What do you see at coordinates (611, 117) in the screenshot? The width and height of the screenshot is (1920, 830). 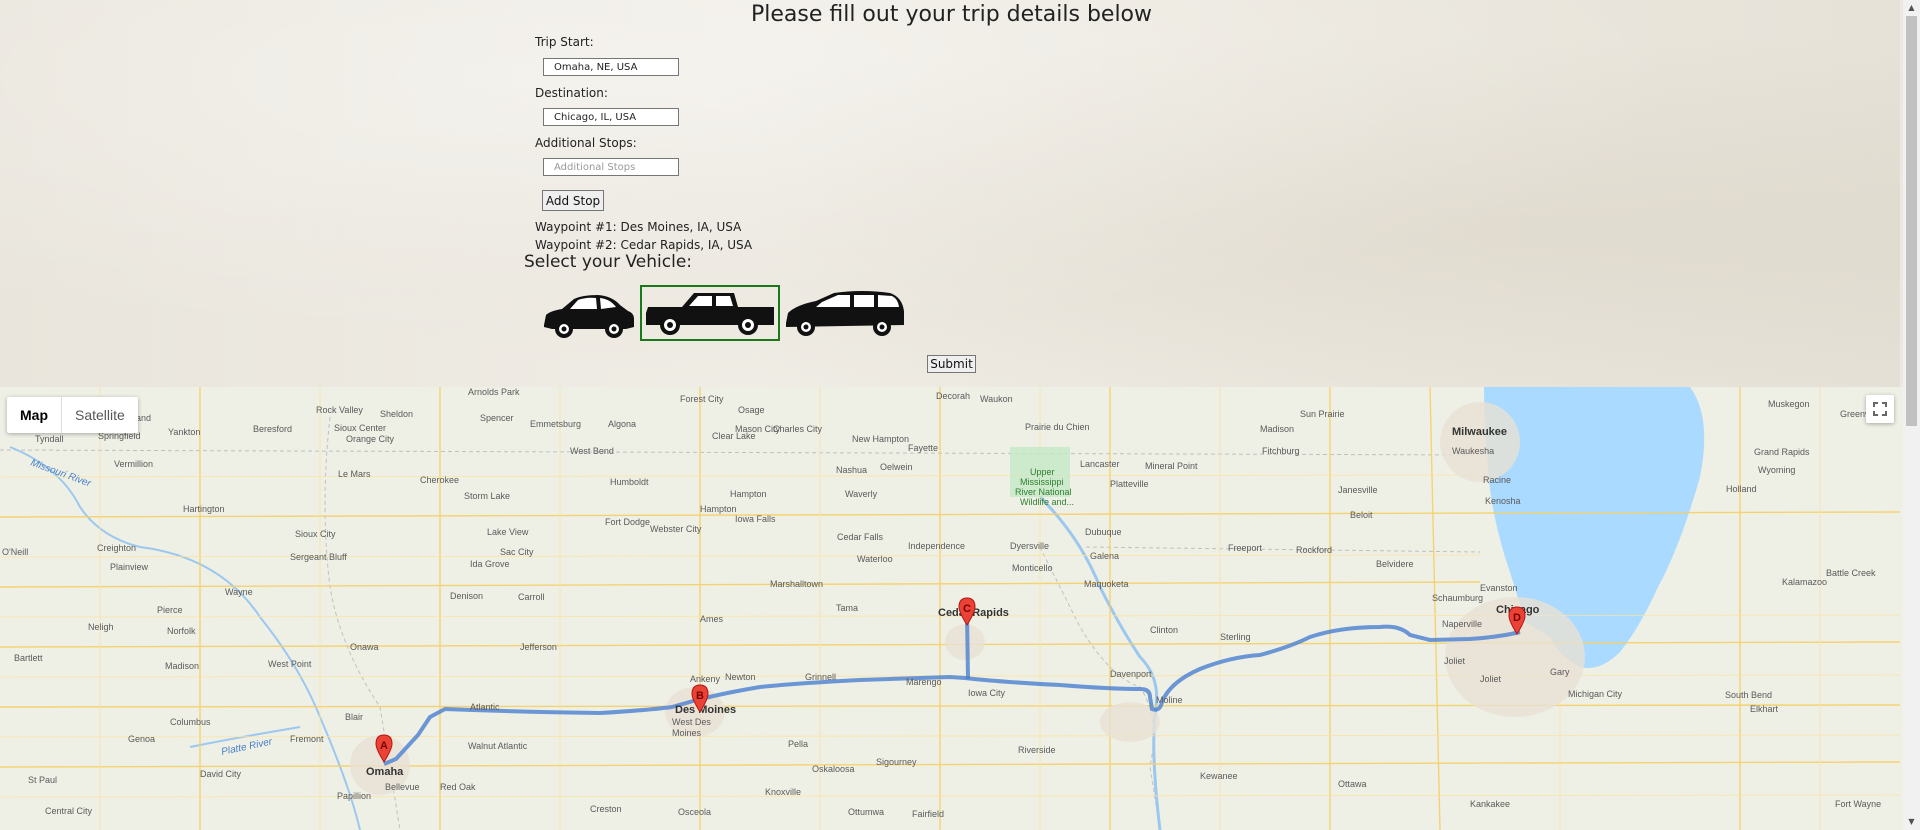 I see `destination-input` at bounding box center [611, 117].